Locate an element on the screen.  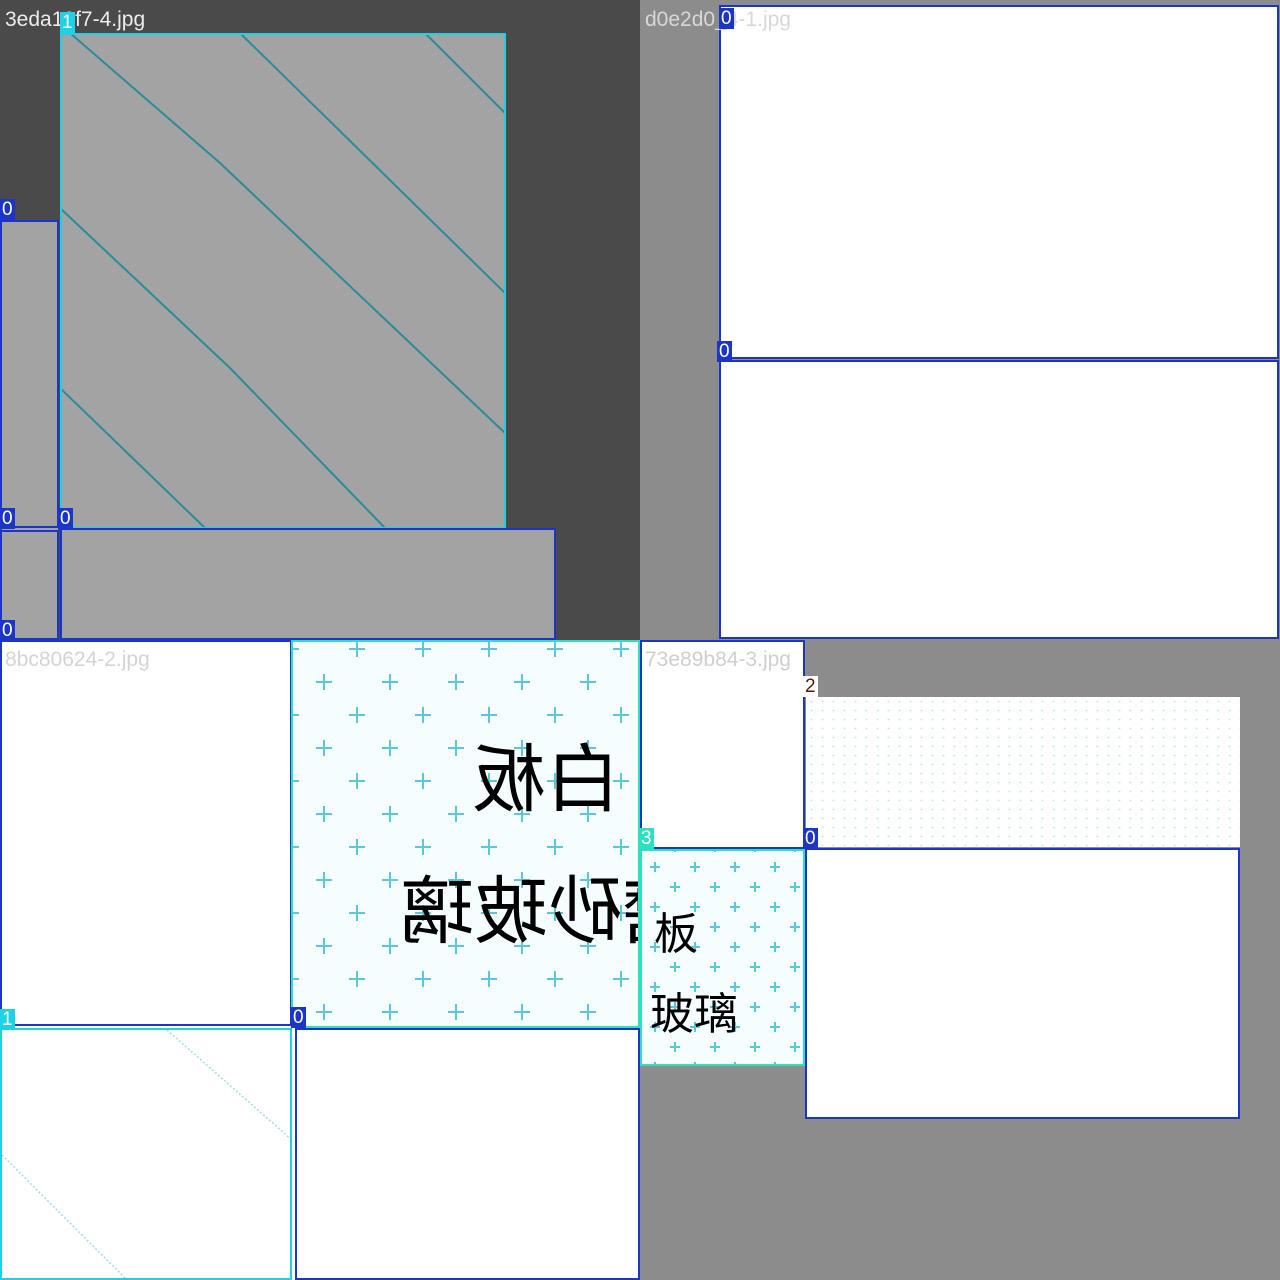
tile-filename: d0e2d0_4-1.jpg is located at coordinates (718, 19).